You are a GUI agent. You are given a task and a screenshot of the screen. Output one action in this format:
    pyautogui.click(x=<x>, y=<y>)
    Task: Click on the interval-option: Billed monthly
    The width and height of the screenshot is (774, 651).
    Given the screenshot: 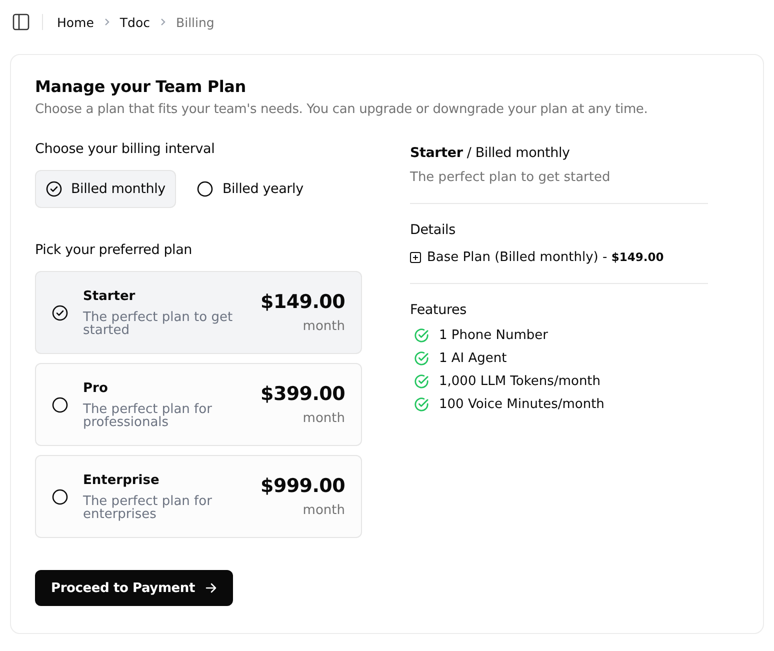 What is the action you would take?
    pyautogui.click(x=105, y=189)
    